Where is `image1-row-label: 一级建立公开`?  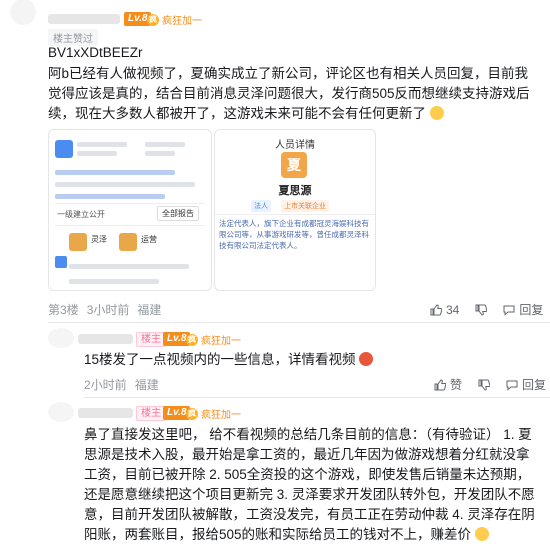
image1-row-label: 一级建立公开 is located at coordinates (81, 214).